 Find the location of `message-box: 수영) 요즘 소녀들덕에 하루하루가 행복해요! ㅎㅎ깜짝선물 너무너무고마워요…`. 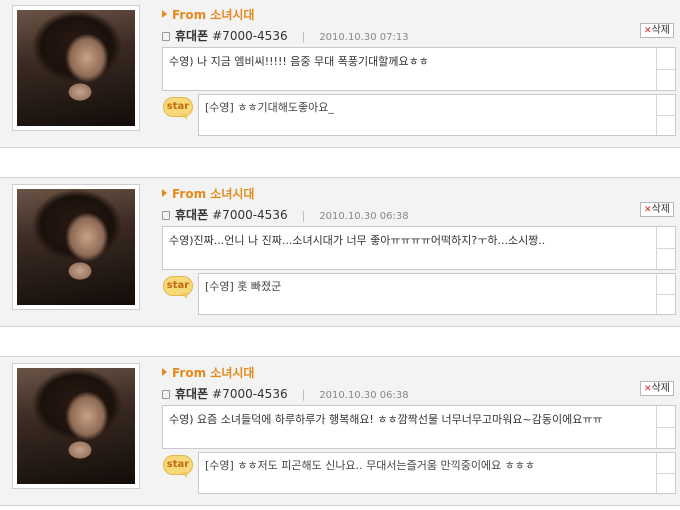

message-box: 수영) 요즘 소녀들덕에 하루하루가 행복해요! ㅎㅎ깜짝선물 너무너무고마워요… is located at coordinates (419, 427).